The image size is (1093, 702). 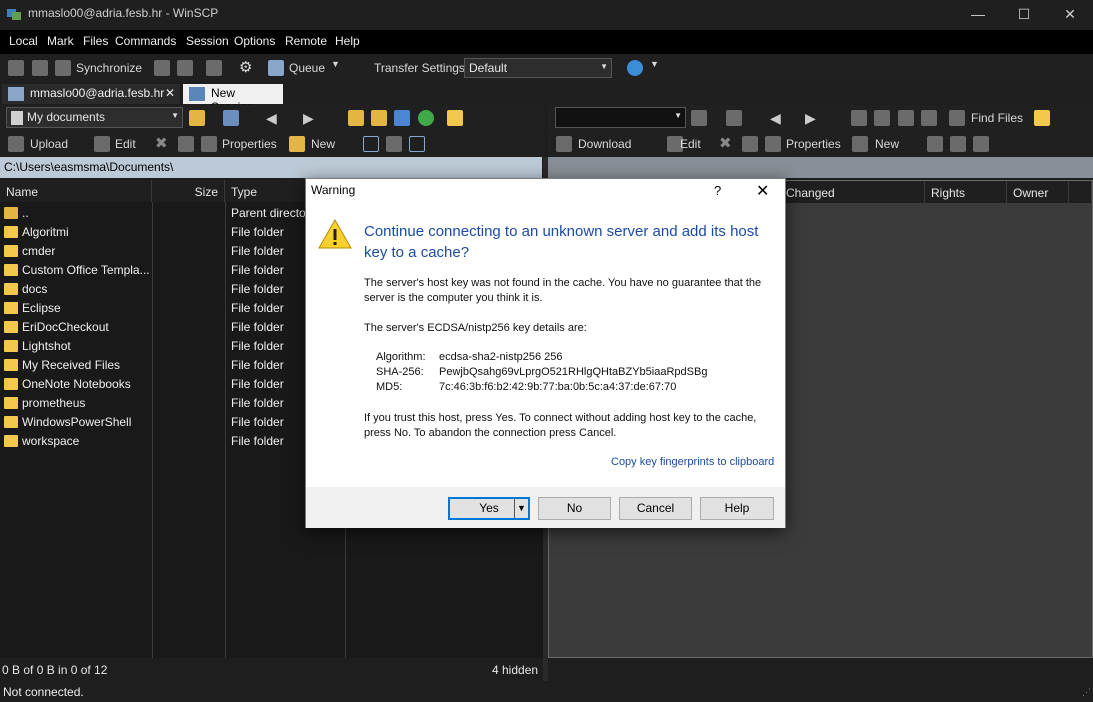 I want to click on help-button: Help, so click(x=737, y=508).